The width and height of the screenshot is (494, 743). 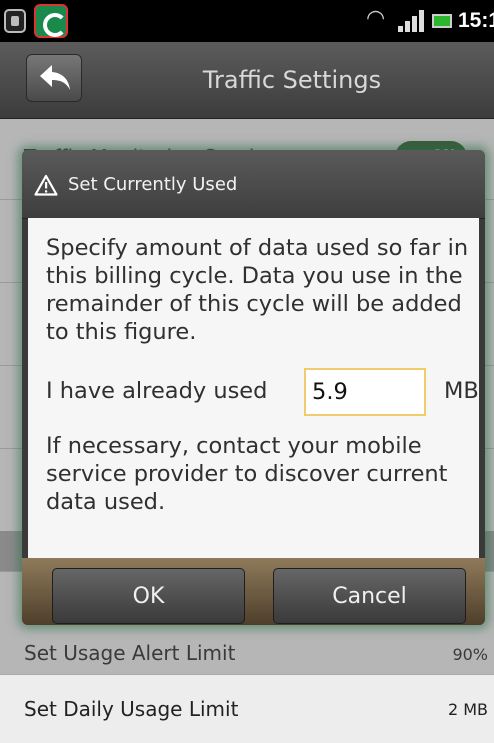 I want to click on status-time: 15:10, so click(x=476, y=20).